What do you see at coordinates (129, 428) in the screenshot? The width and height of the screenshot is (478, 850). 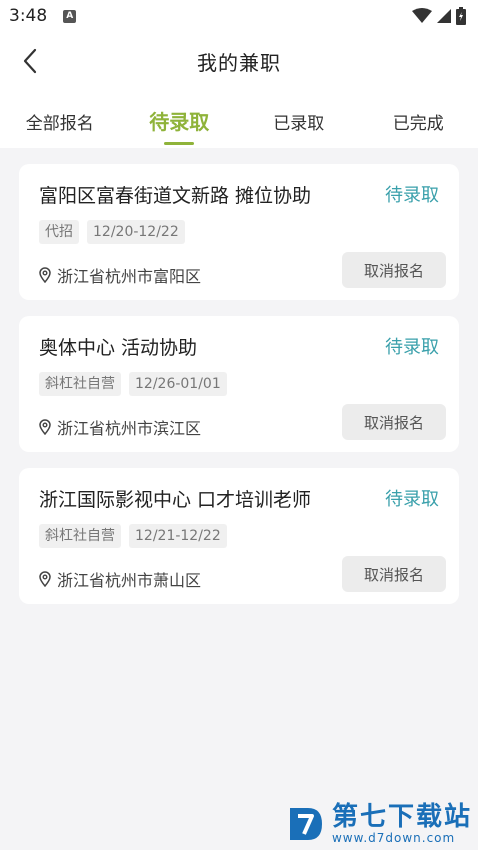 I see `job-location-text: 浙江省杭州市滨江区` at bounding box center [129, 428].